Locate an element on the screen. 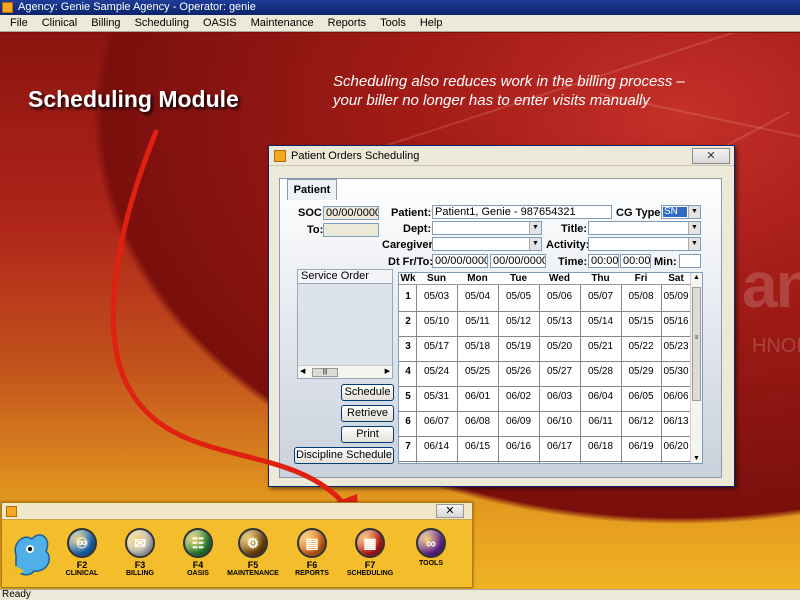  clipboard-icon: ☷ is located at coordinates (198, 543).